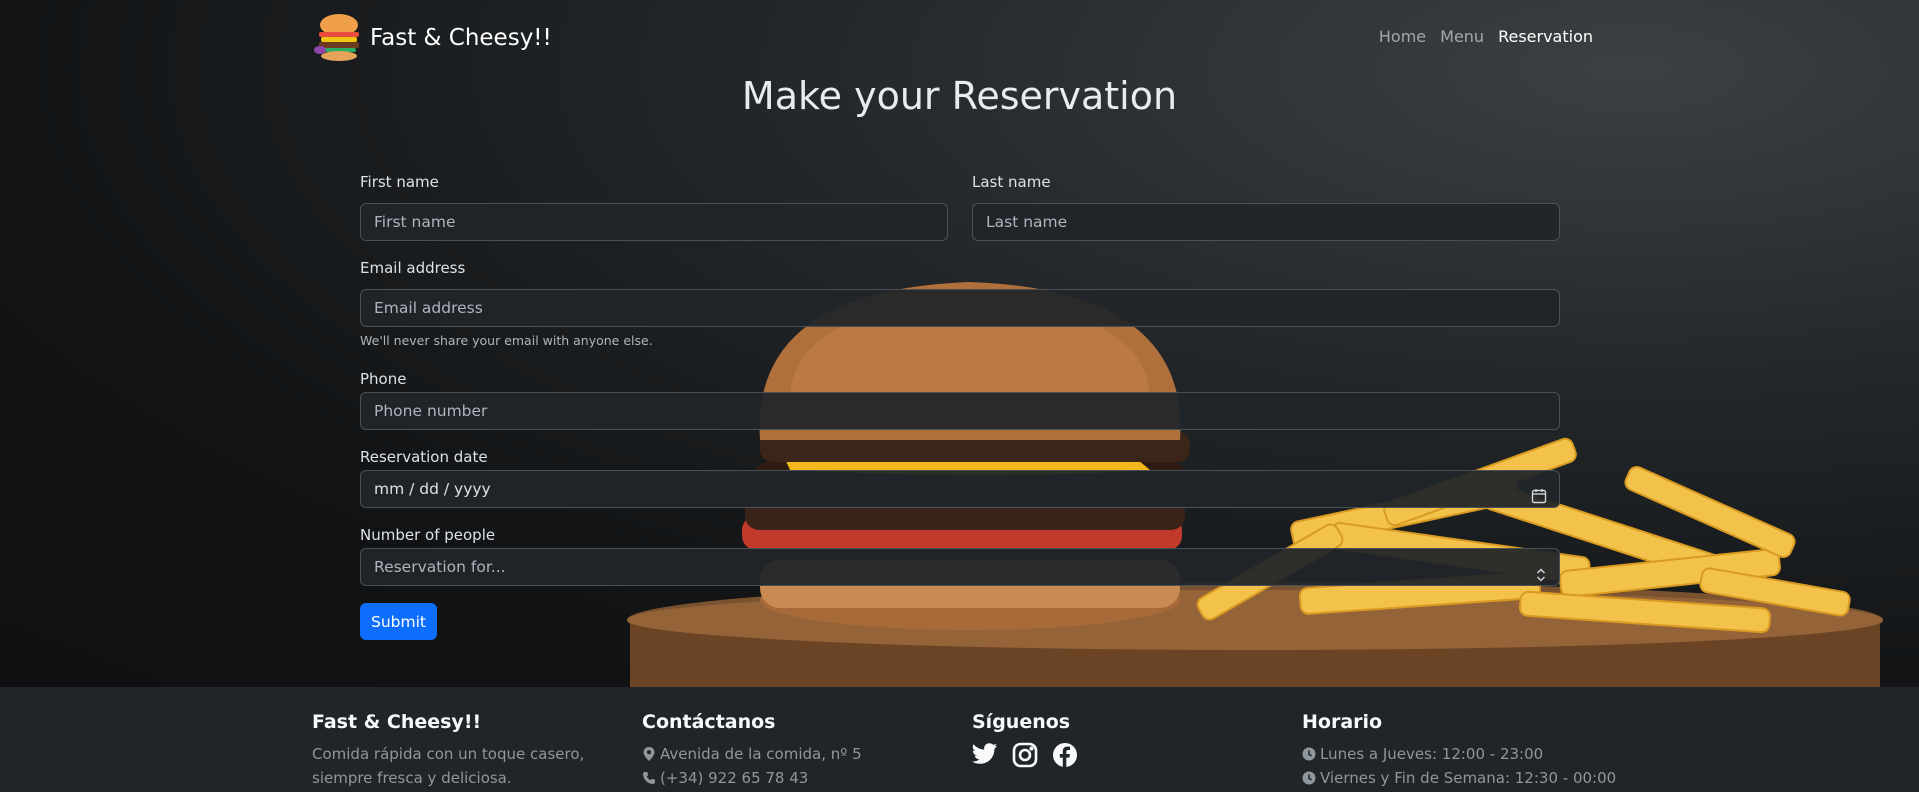 The image size is (1919, 792). What do you see at coordinates (734, 778) in the screenshot?
I see `footer-phone-text: (+34) 922 65 78 43` at bounding box center [734, 778].